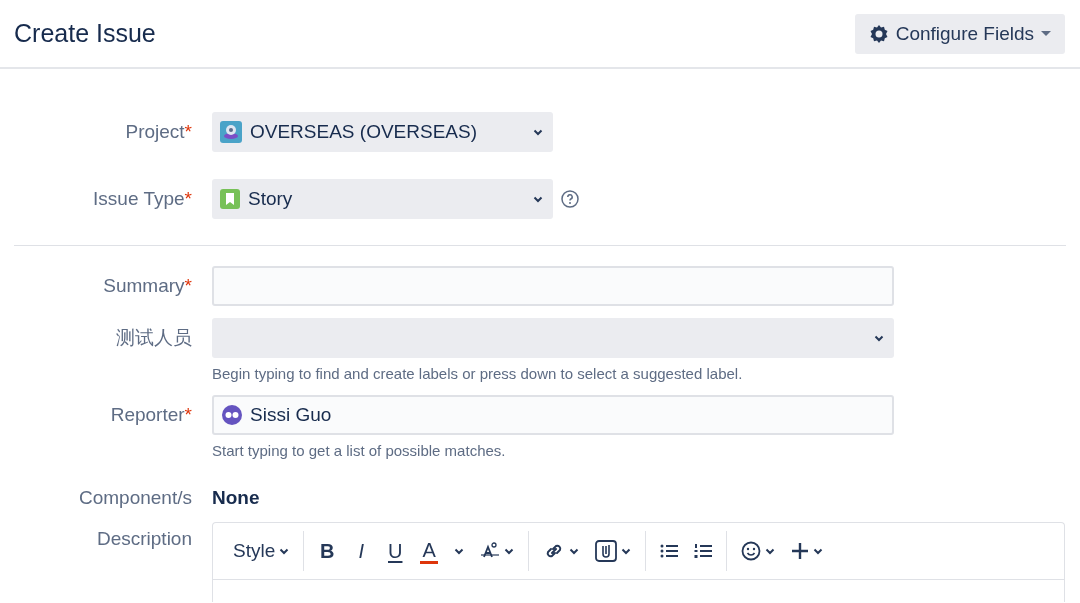 The image size is (1080, 603). I want to click on field-label: 测试人员, so click(153, 338).